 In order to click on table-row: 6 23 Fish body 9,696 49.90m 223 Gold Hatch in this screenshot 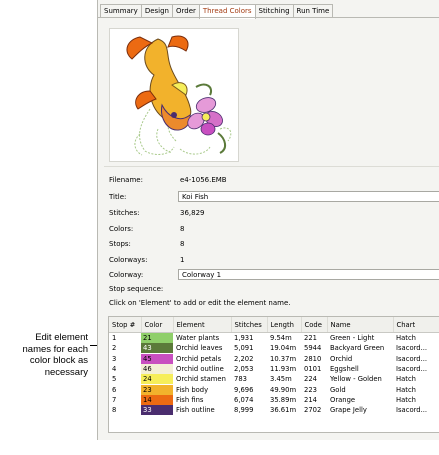, I will do `click(274, 389)`.